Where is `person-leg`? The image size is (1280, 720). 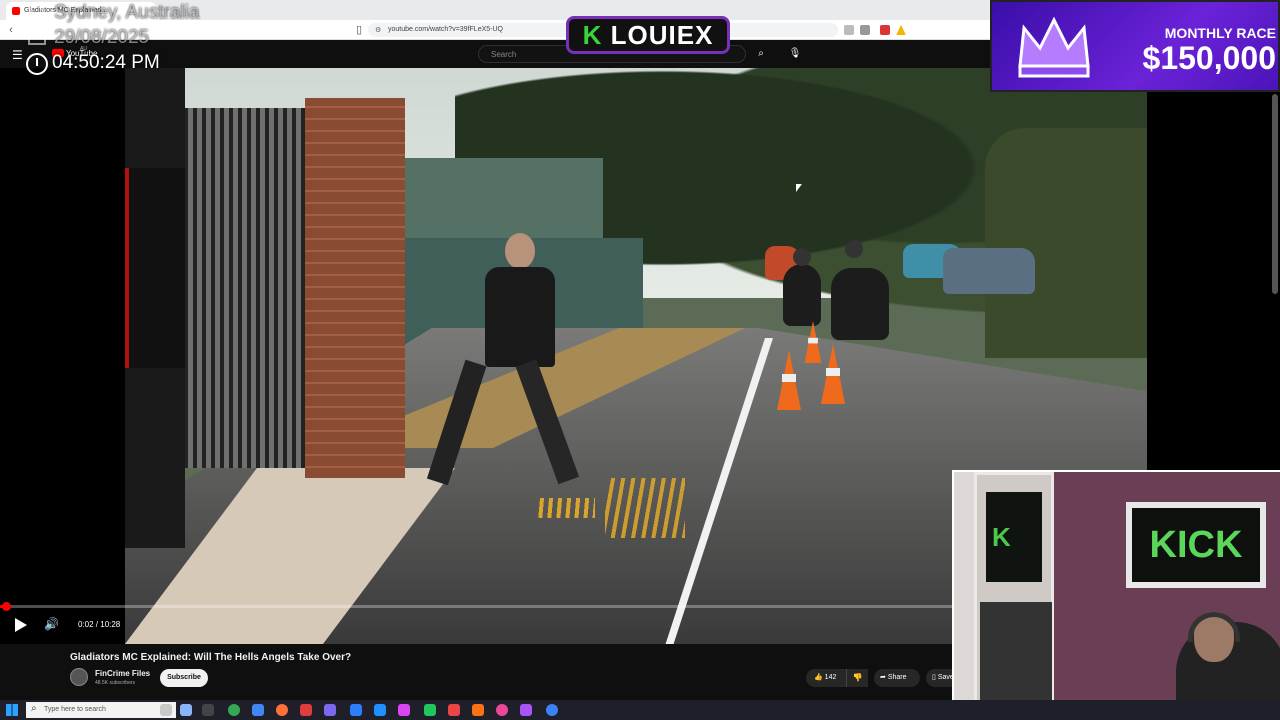 person-leg is located at coordinates (456, 422).